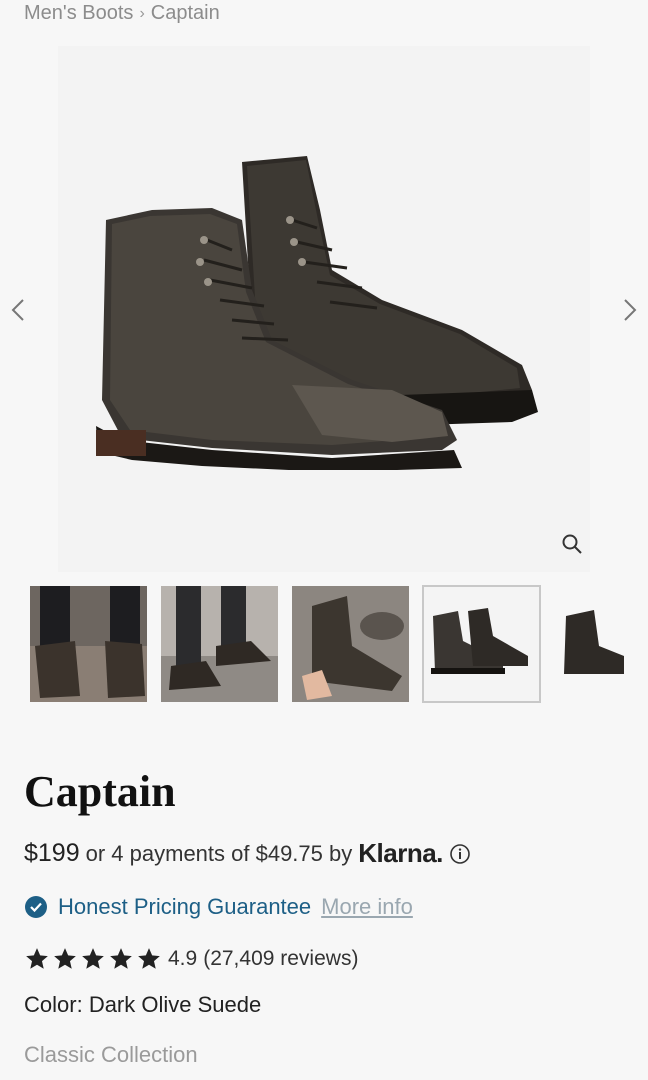 This screenshot has width=648, height=1080. What do you see at coordinates (36, 907) in the screenshot?
I see `check-badge-icon` at bounding box center [36, 907].